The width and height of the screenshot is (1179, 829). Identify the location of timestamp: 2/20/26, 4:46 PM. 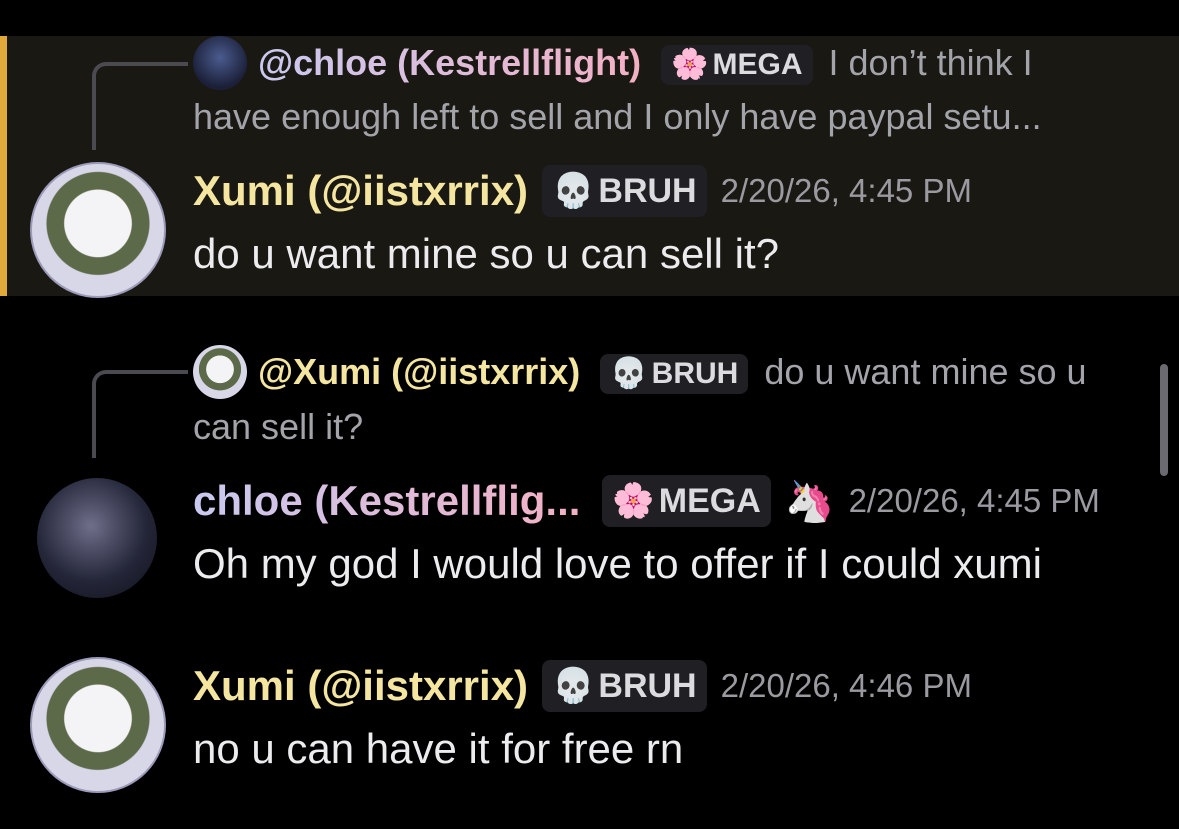
(846, 685).